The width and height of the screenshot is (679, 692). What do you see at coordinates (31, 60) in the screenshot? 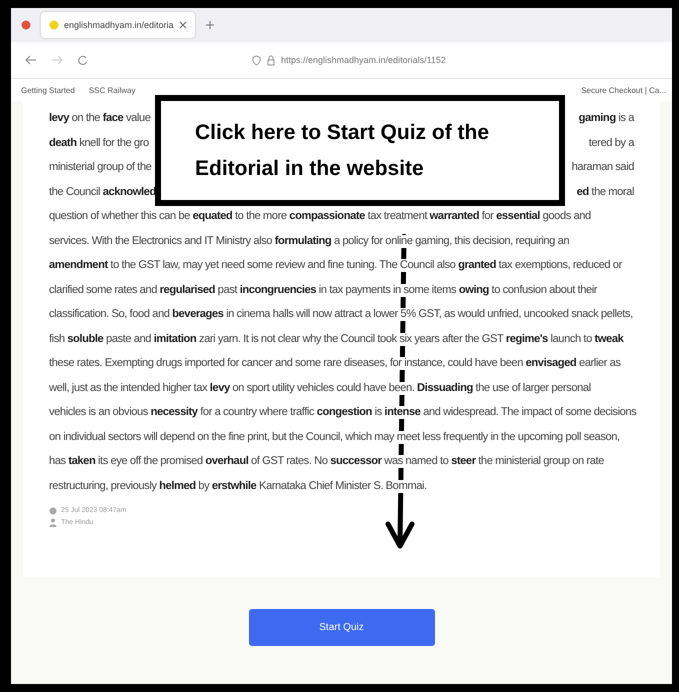
I see `back-icon` at bounding box center [31, 60].